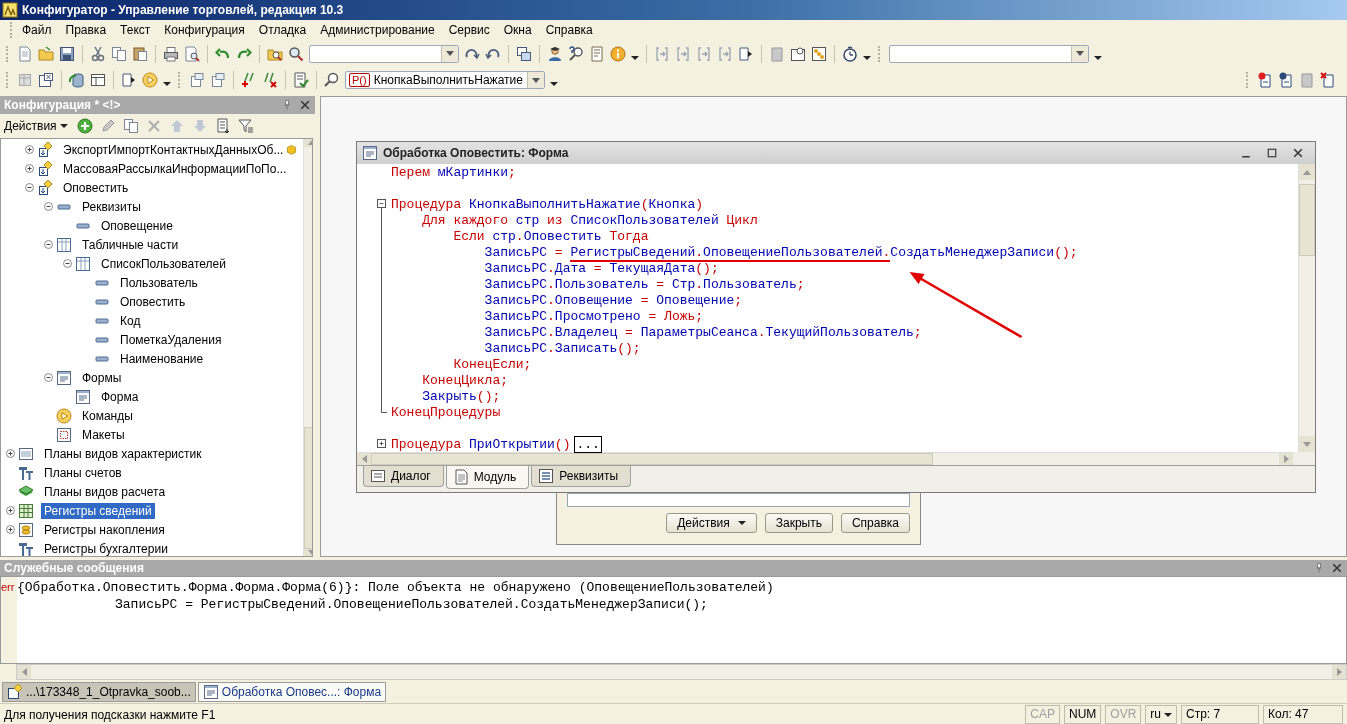 Image resolution: width=1347 pixels, height=724 pixels. Describe the element at coordinates (569, 30) in the screenshot. I see `menu-item: Справка` at that location.